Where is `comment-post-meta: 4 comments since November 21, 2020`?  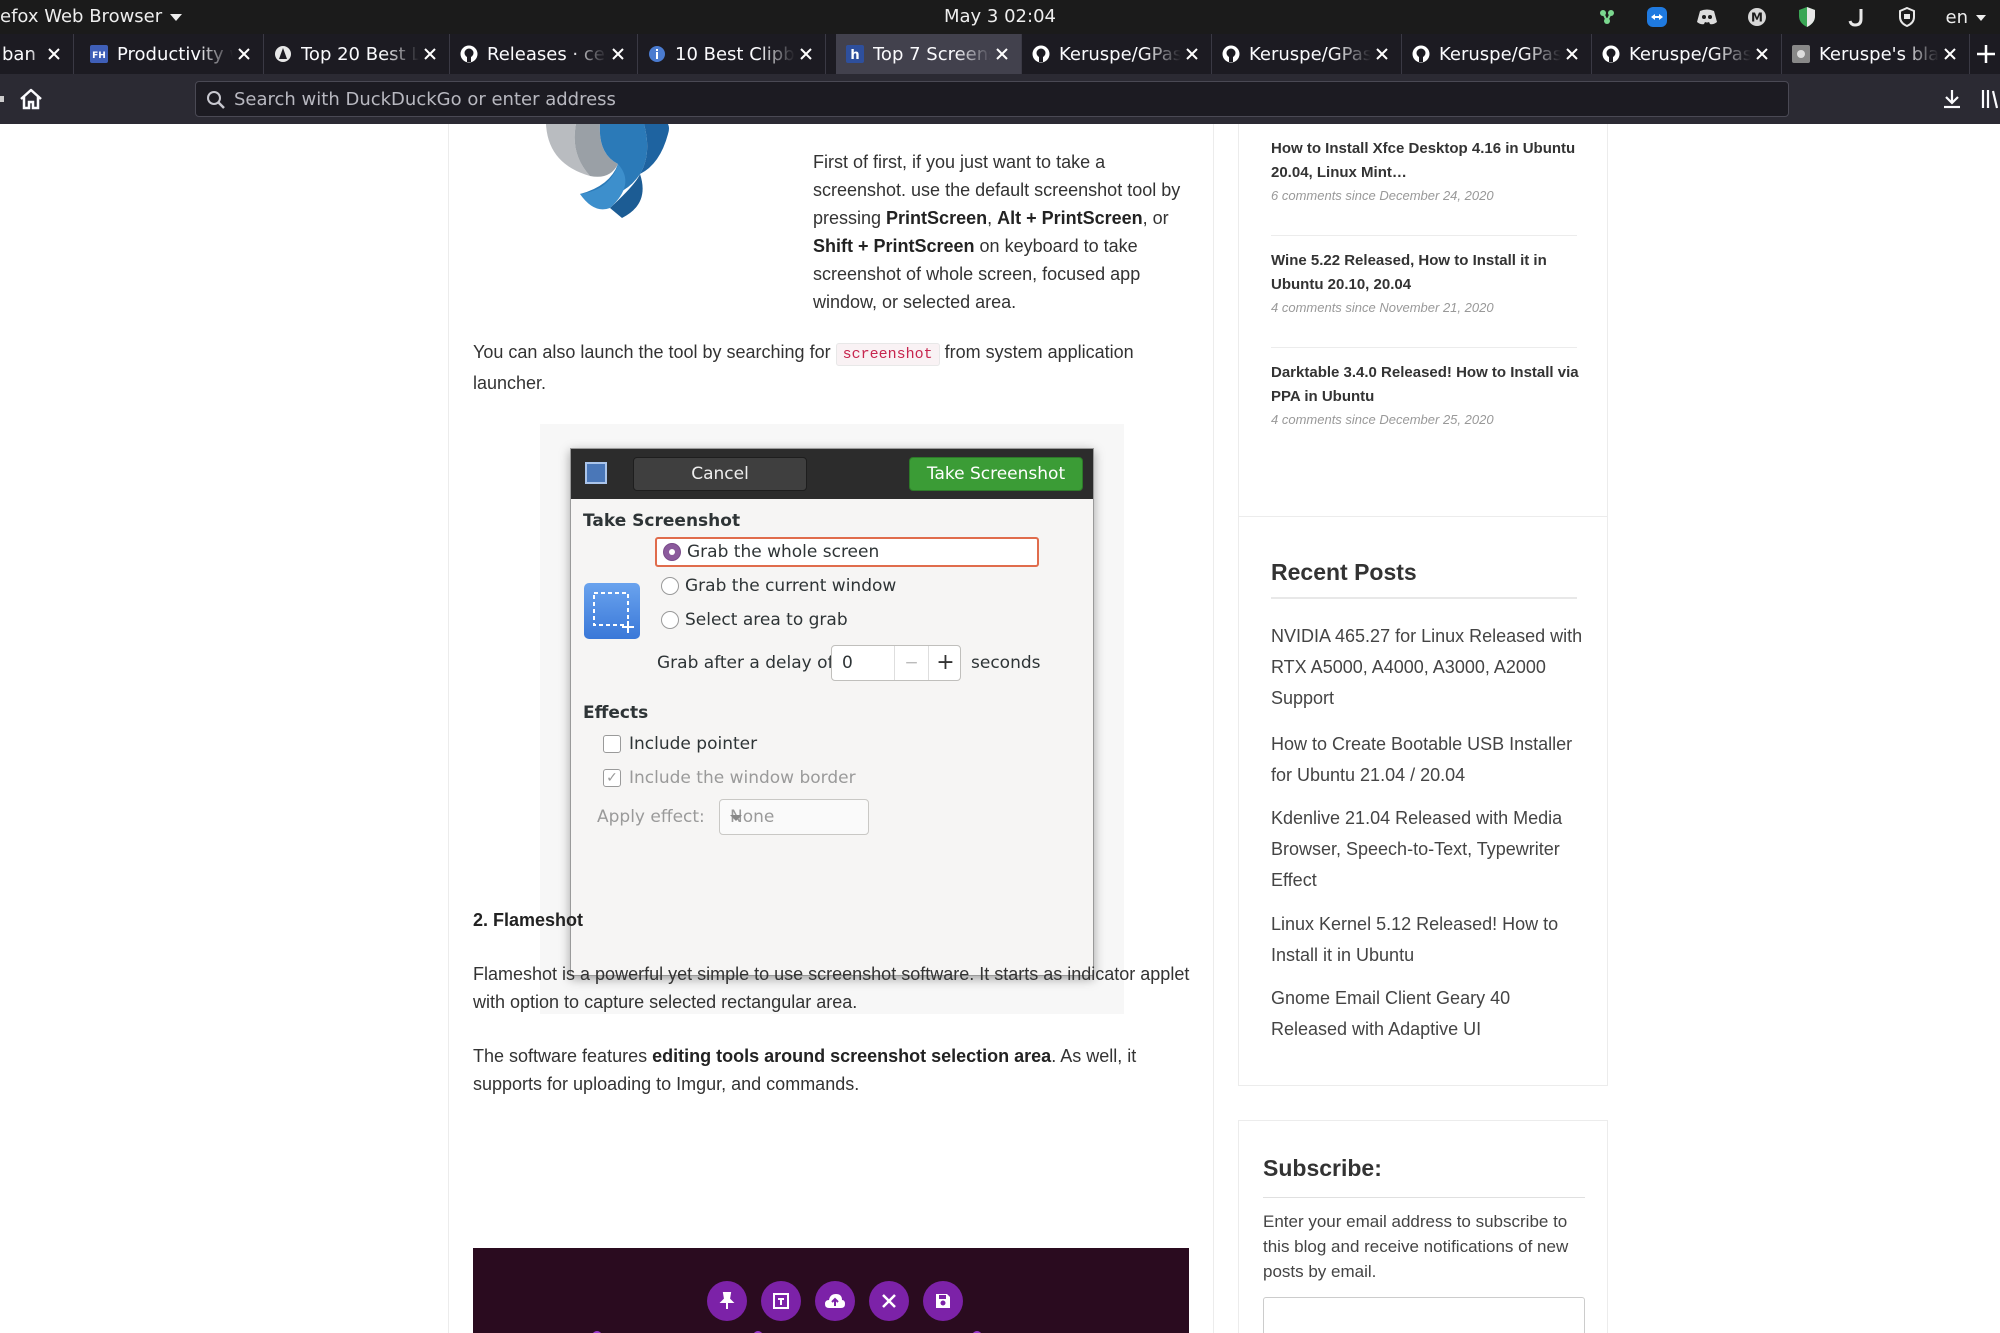
comment-post-meta: 4 comments since November 21, 2020 is located at coordinates (1382, 307).